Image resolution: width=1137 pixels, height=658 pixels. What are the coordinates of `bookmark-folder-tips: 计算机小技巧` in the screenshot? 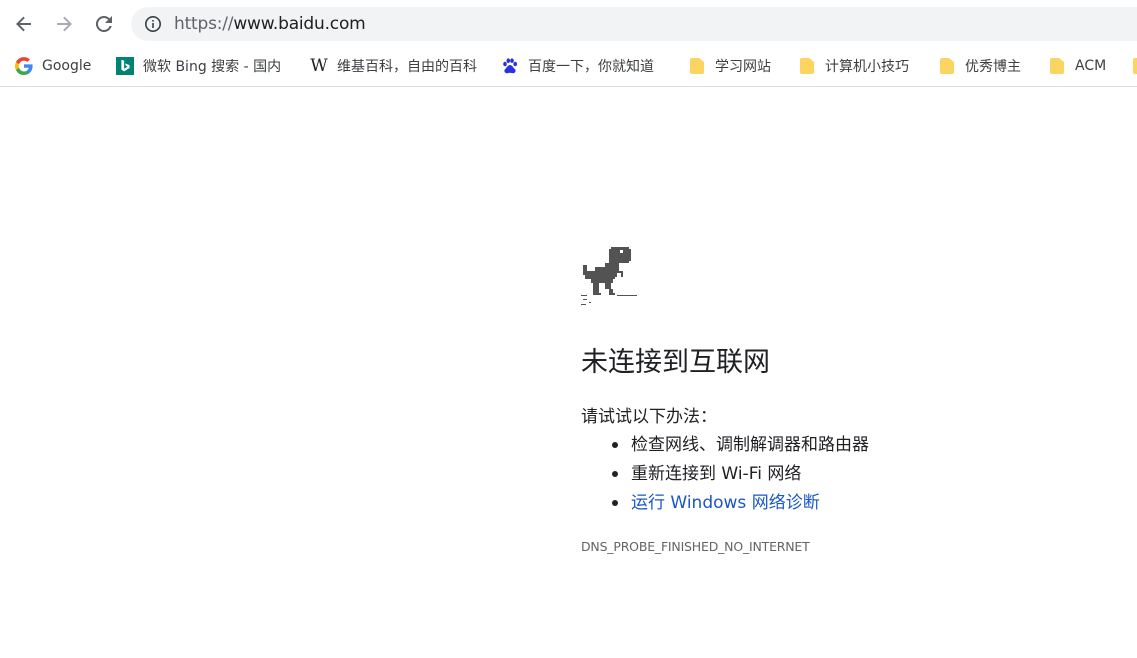 It's located at (862, 66).